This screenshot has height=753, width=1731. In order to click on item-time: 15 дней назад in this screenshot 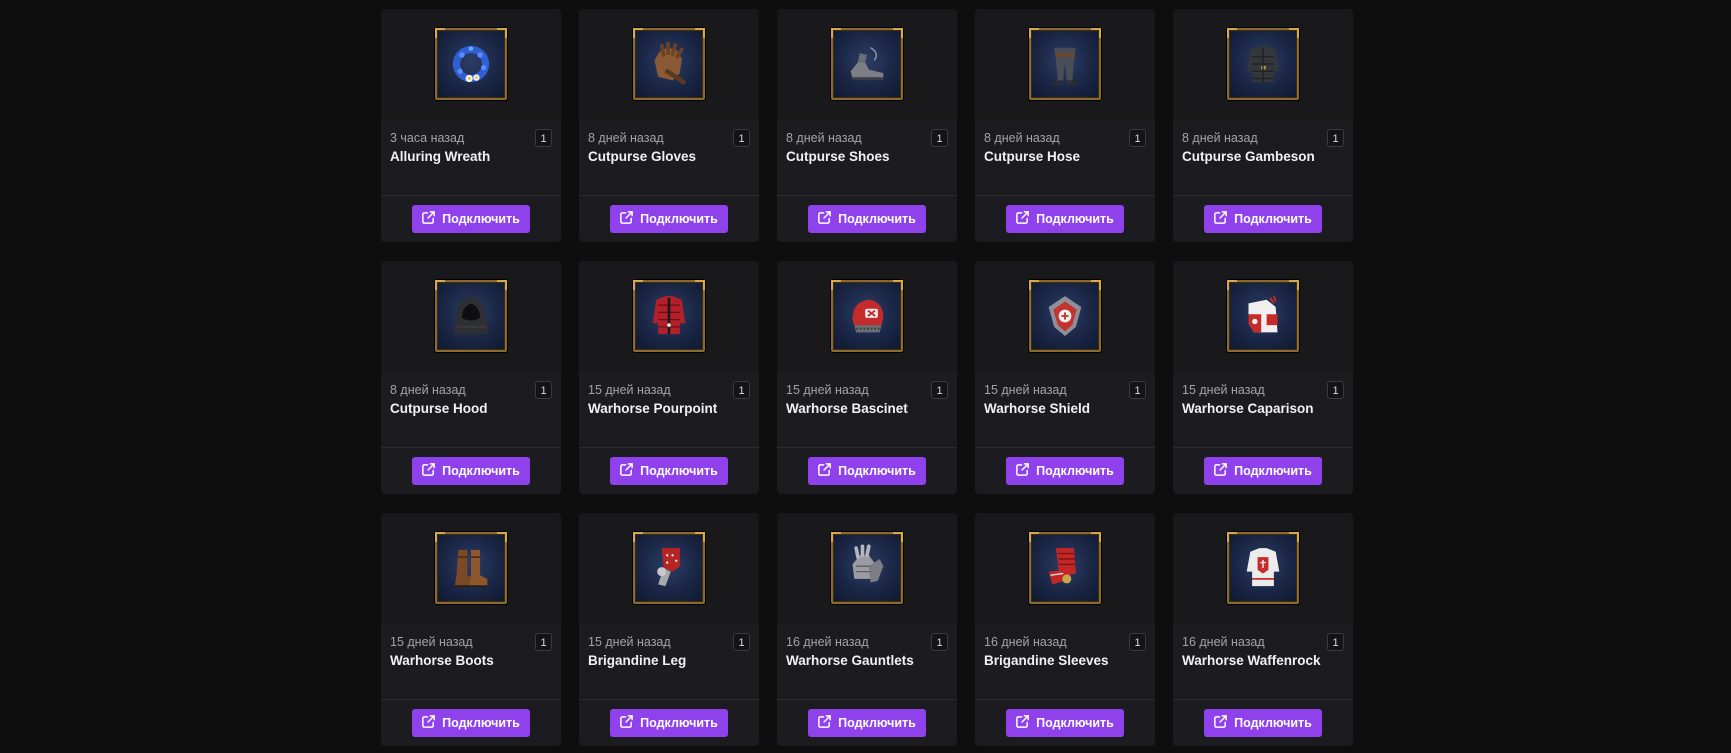, I will do `click(827, 390)`.